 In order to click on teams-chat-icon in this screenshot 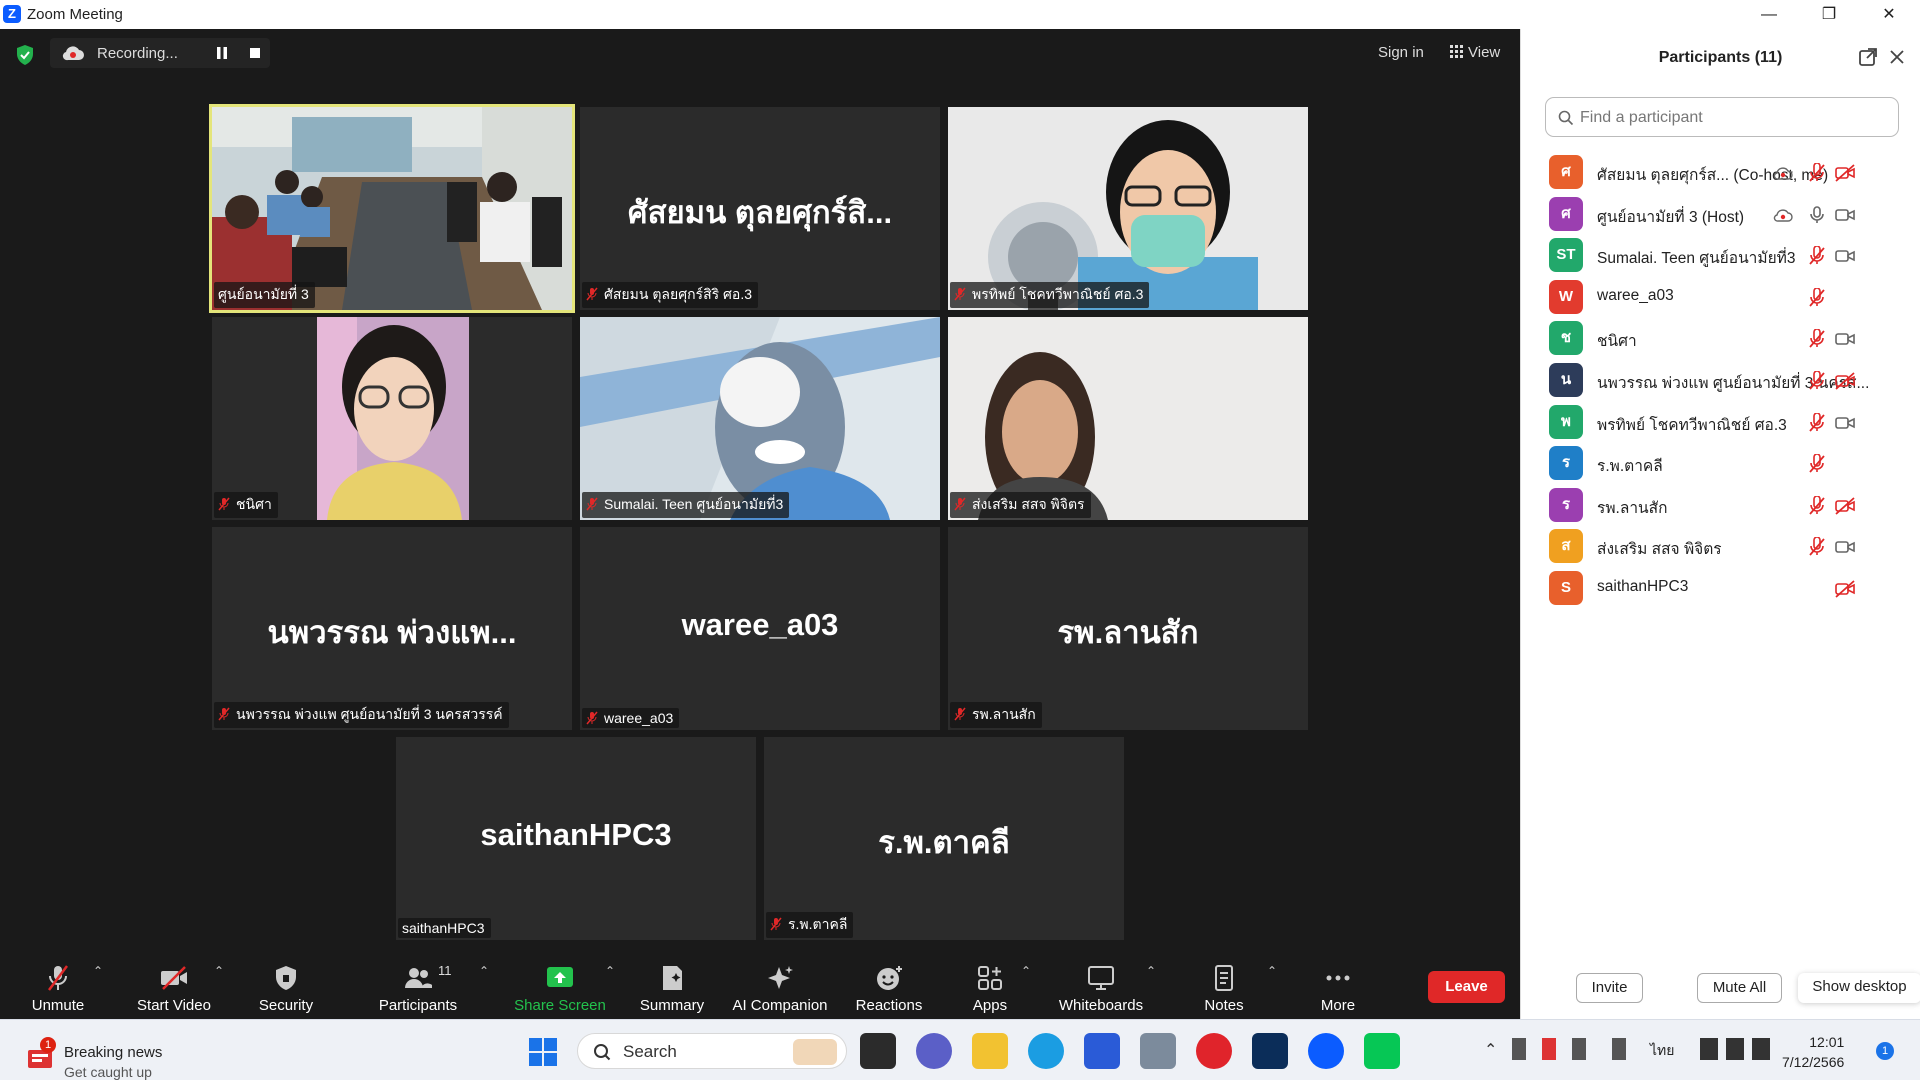, I will do `click(934, 1051)`.